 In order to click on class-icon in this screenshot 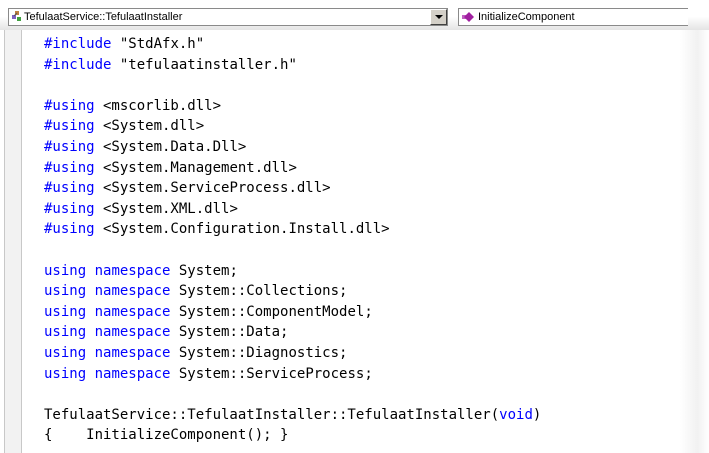, I will do `click(16, 16)`.